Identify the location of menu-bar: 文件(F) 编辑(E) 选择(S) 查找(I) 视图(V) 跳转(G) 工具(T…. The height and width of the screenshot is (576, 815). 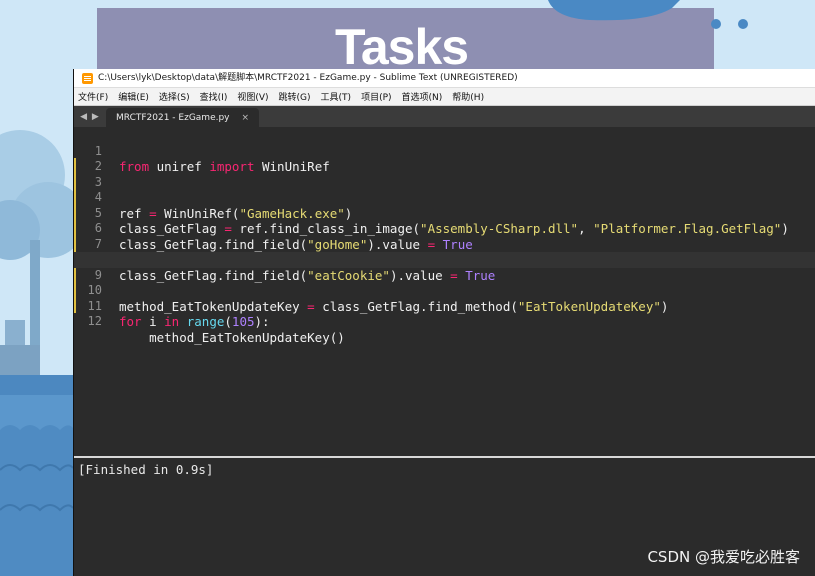
(444, 97).